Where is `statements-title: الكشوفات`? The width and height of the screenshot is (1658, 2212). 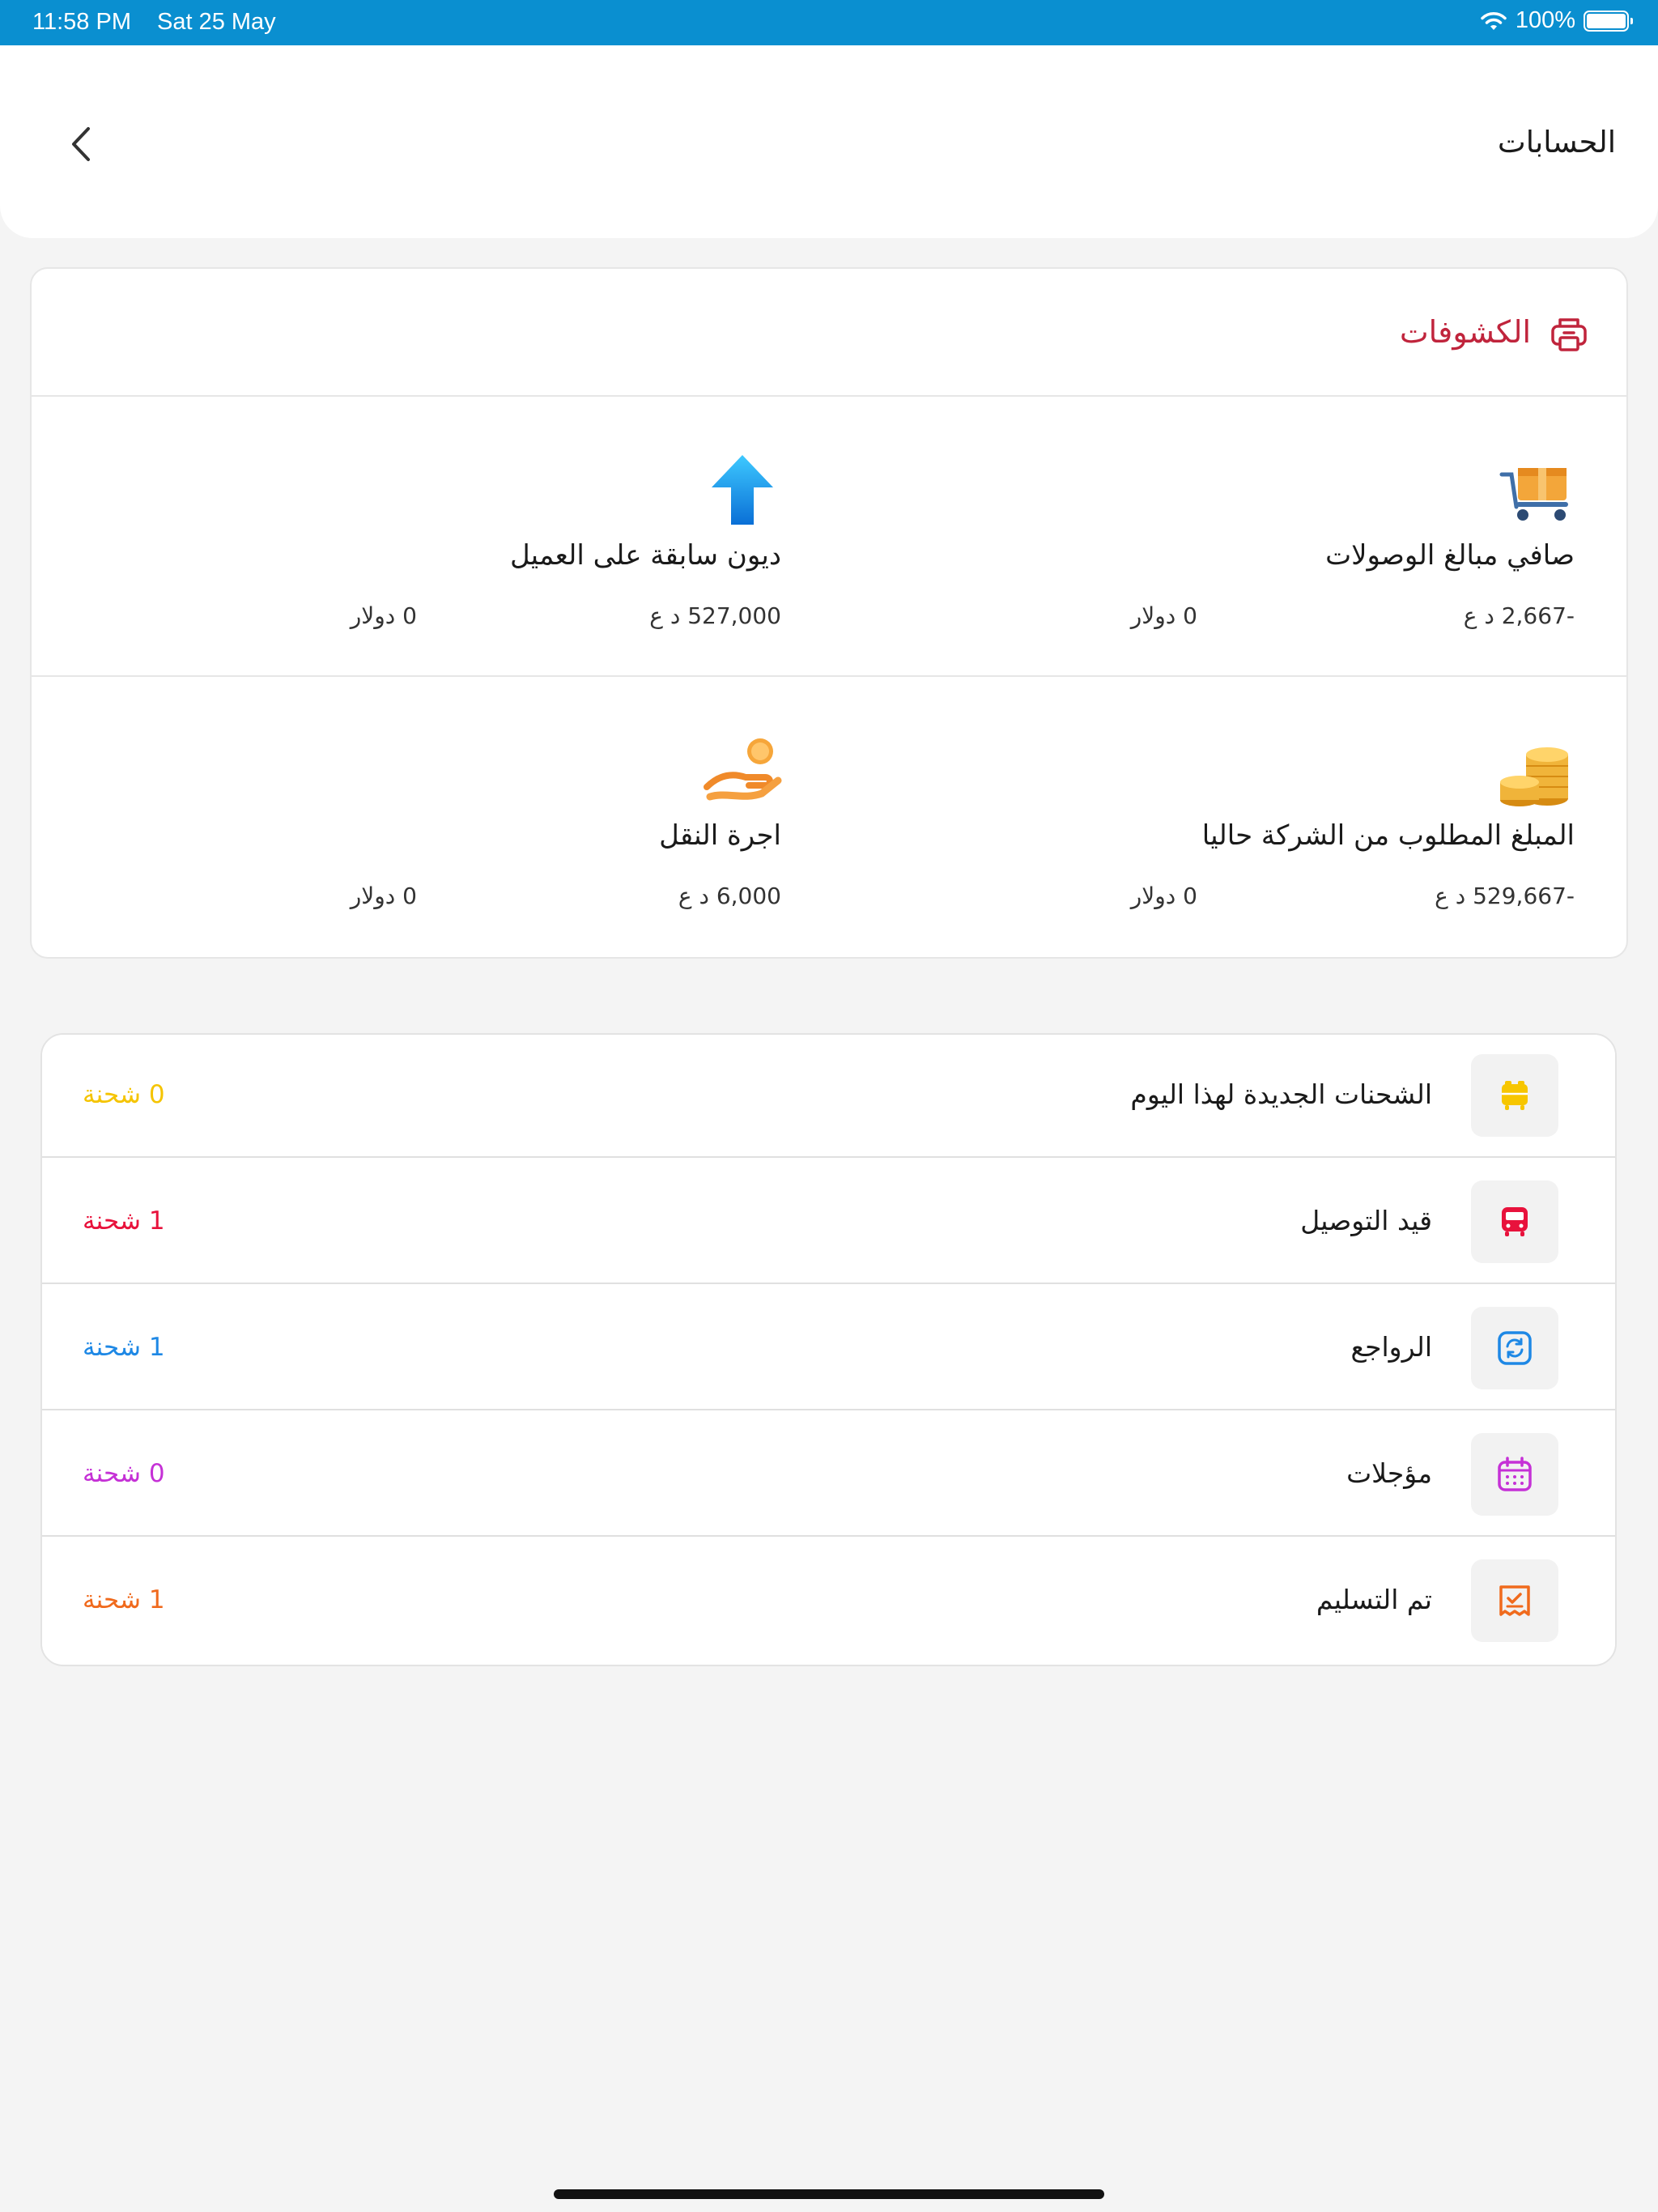 statements-title: الكشوفات is located at coordinates (1465, 332).